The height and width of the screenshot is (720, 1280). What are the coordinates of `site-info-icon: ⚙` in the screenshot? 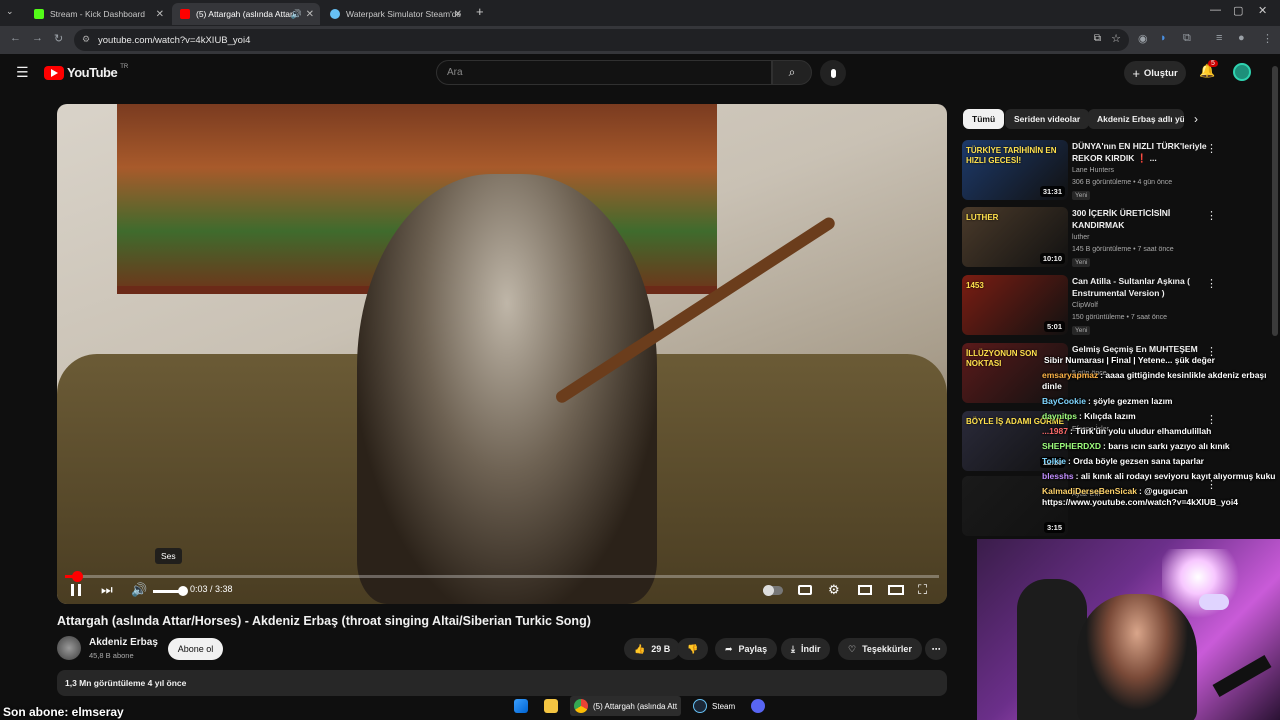 It's located at (86, 39).